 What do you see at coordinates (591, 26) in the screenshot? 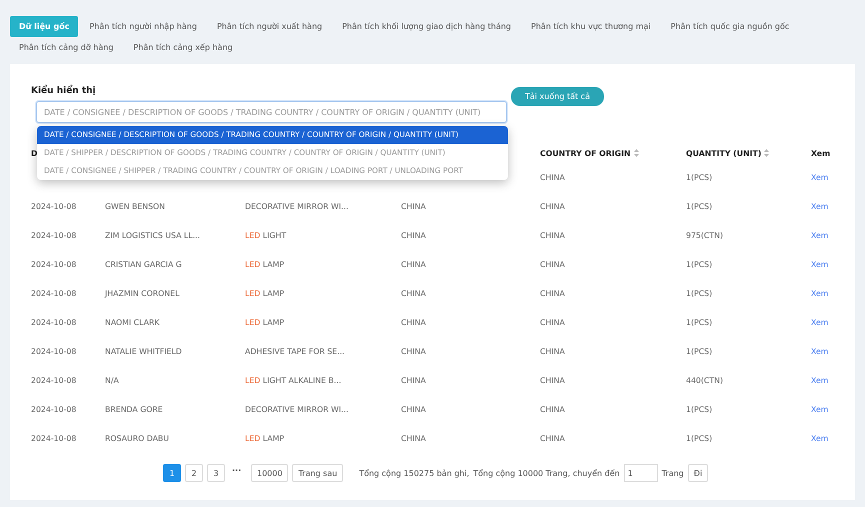
I see `tab: Phân tích khu vực thương mại` at bounding box center [591, 26].